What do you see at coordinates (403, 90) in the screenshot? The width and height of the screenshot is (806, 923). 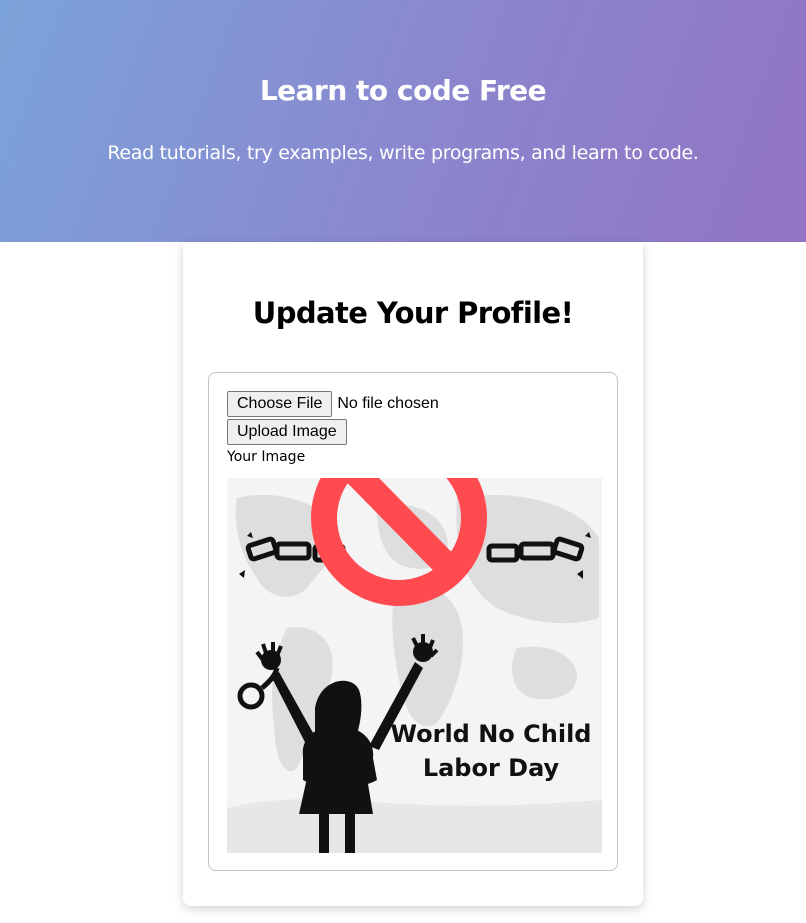 I see `hero-title: Learn to code Free` at bounding box center [403, 90].